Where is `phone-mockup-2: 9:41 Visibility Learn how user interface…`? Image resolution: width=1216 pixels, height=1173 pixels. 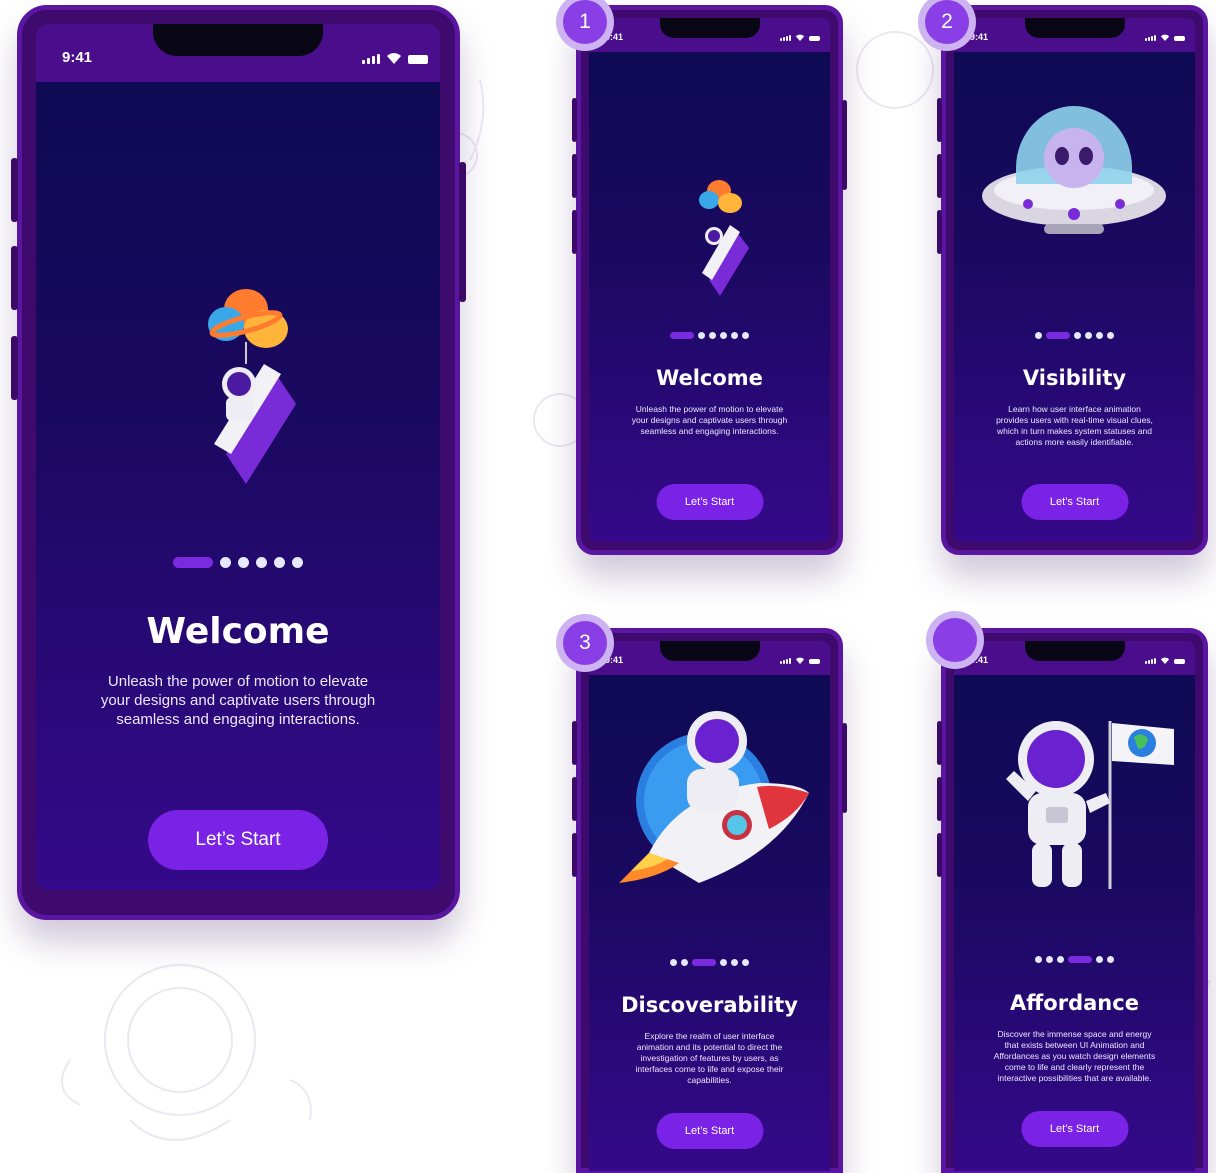
phone-mockup-2: 9:41 Visibility Learn how user interface… is located at coordinates (1072, 280).